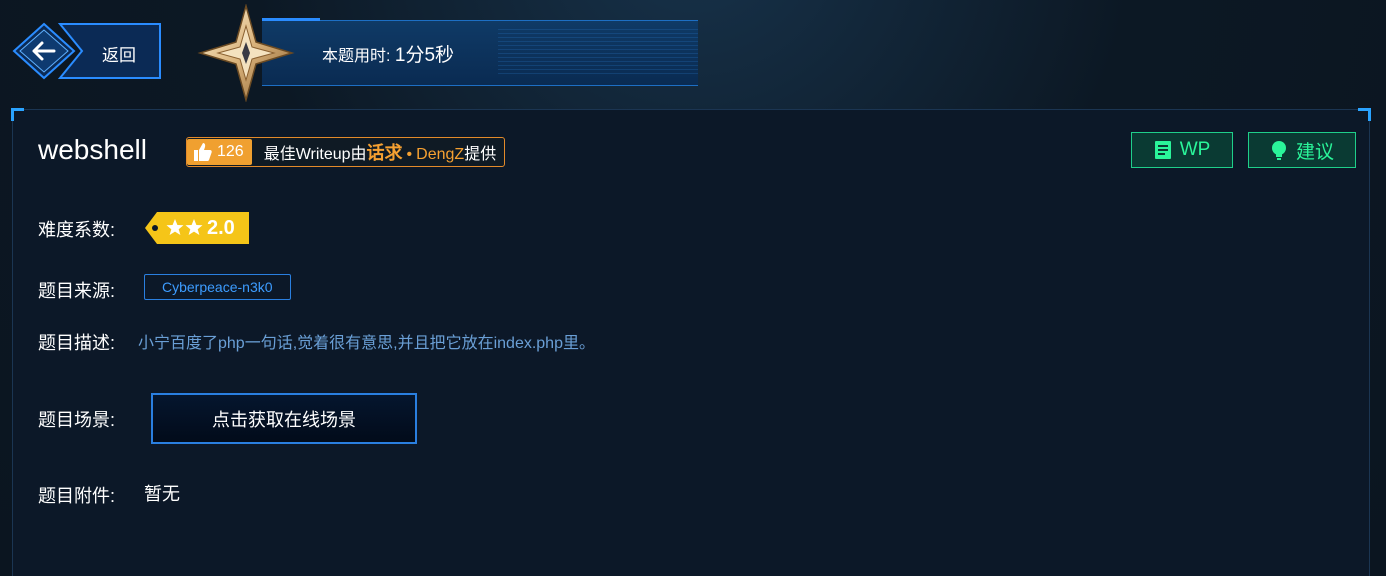 Image resolution: width=1386 pixels, height=576 pixels. Describe the element at coordinates (119, 55) in the screenshot. I see `back-label: 返回` at that location.